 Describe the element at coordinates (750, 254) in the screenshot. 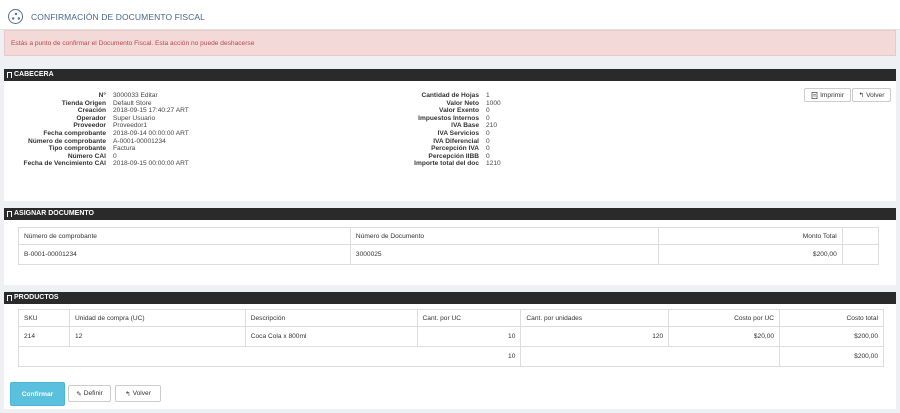

I see `cell-monto: $200,00` at that location.